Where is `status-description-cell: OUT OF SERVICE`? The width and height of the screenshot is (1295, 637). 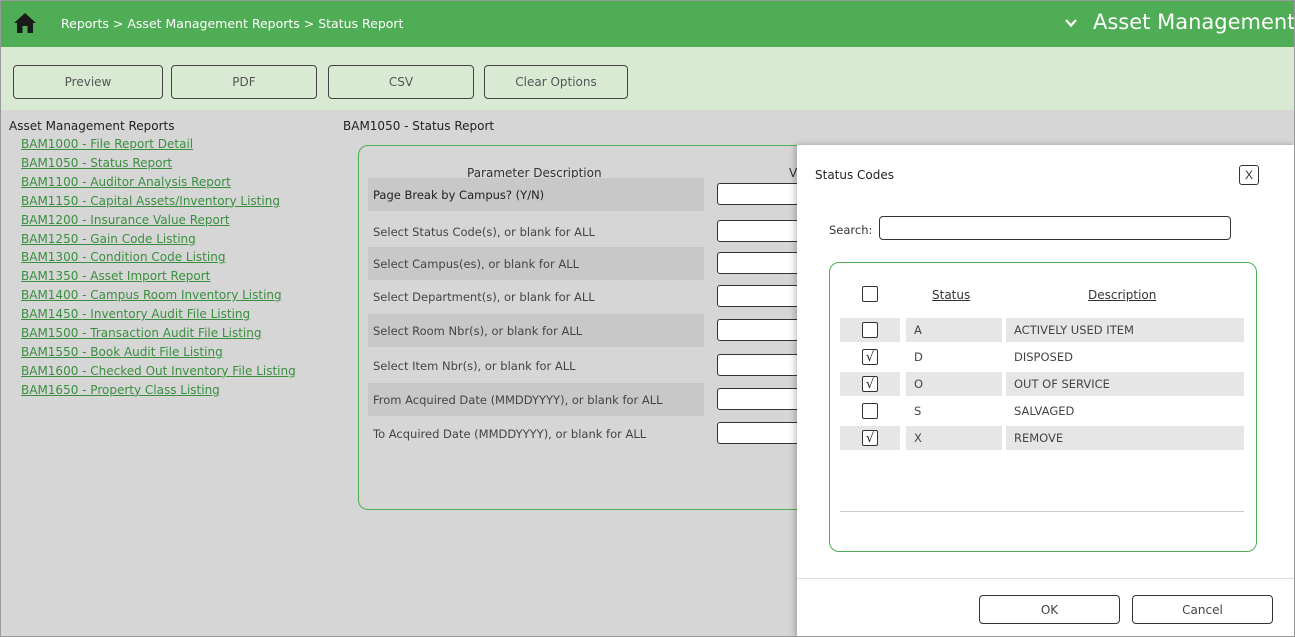 status-description-cell: OUT OF SERVICE is located at coordinates (1125, 384).